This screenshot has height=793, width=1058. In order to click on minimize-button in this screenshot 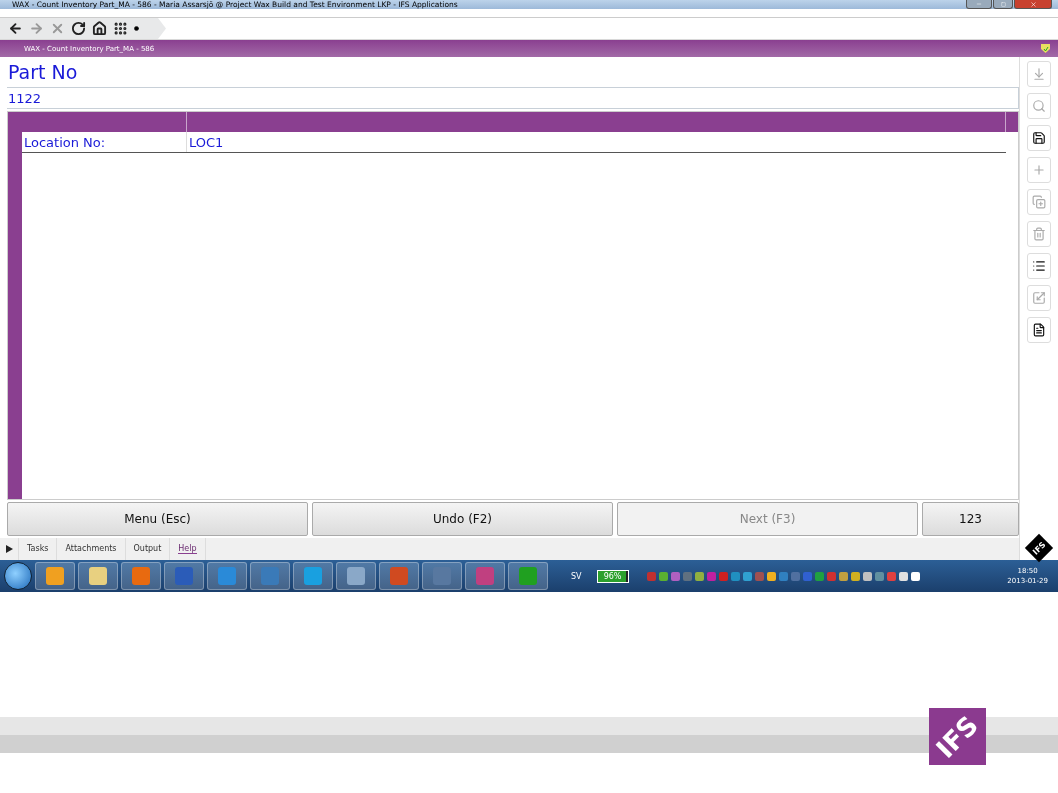, I will do `click(979, 4)`.